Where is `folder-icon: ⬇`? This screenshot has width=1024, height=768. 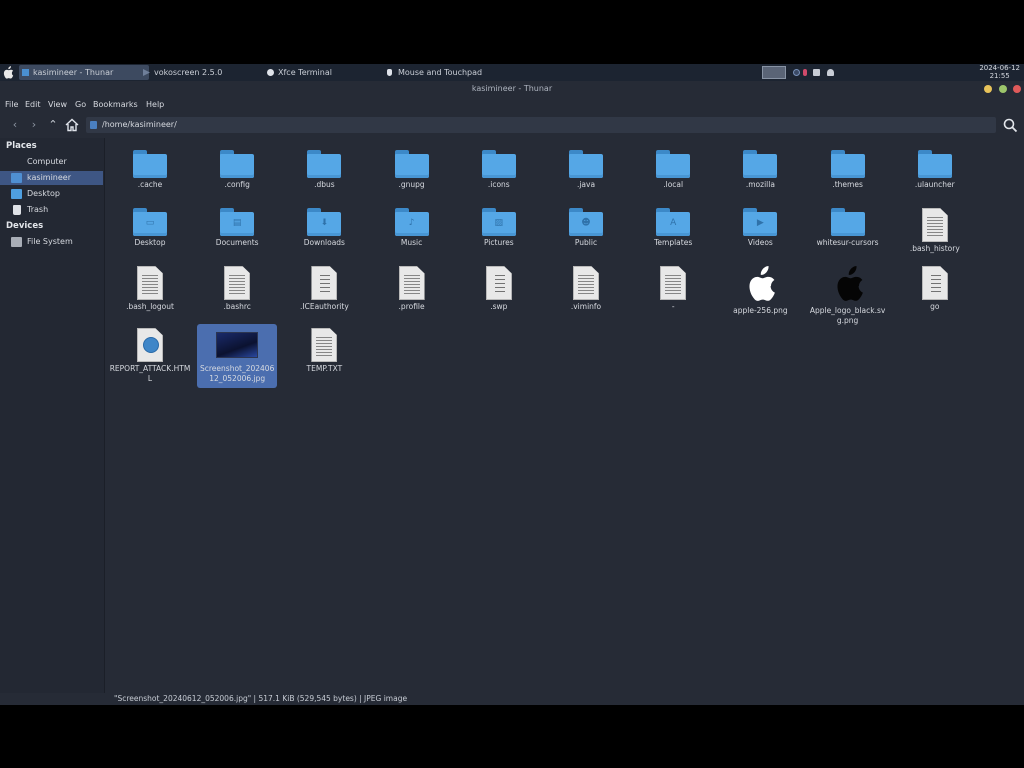 folder-icon: ⬇ is located at coordinates (324, 222).